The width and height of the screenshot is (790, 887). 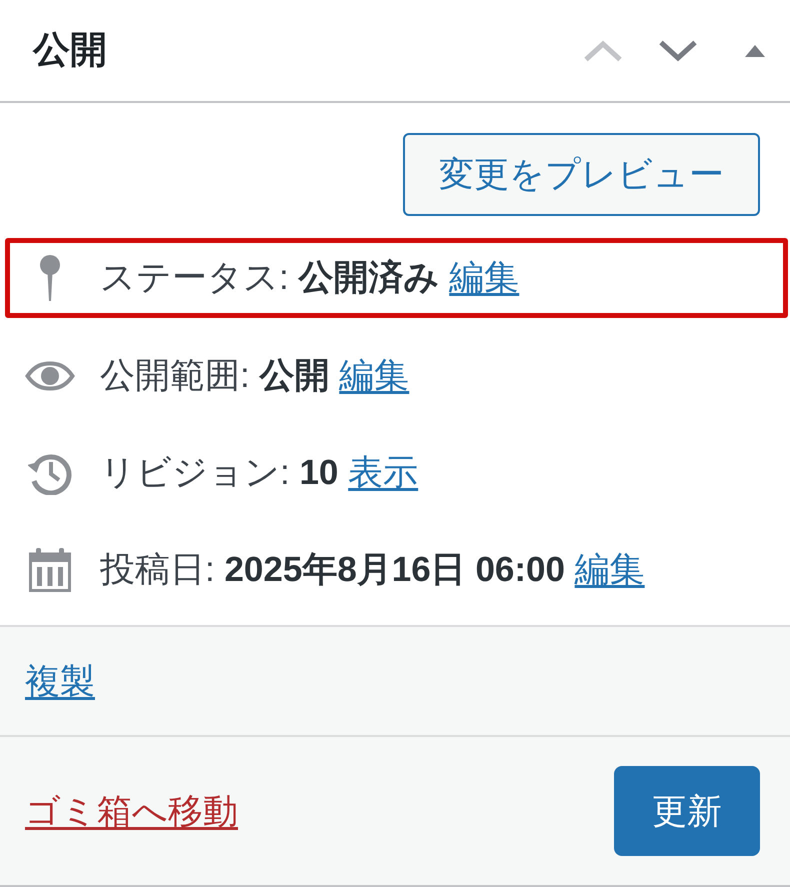 I want to click on move-to-trash-link: ゴミ箱へ移動, so click(x=131, y=811).